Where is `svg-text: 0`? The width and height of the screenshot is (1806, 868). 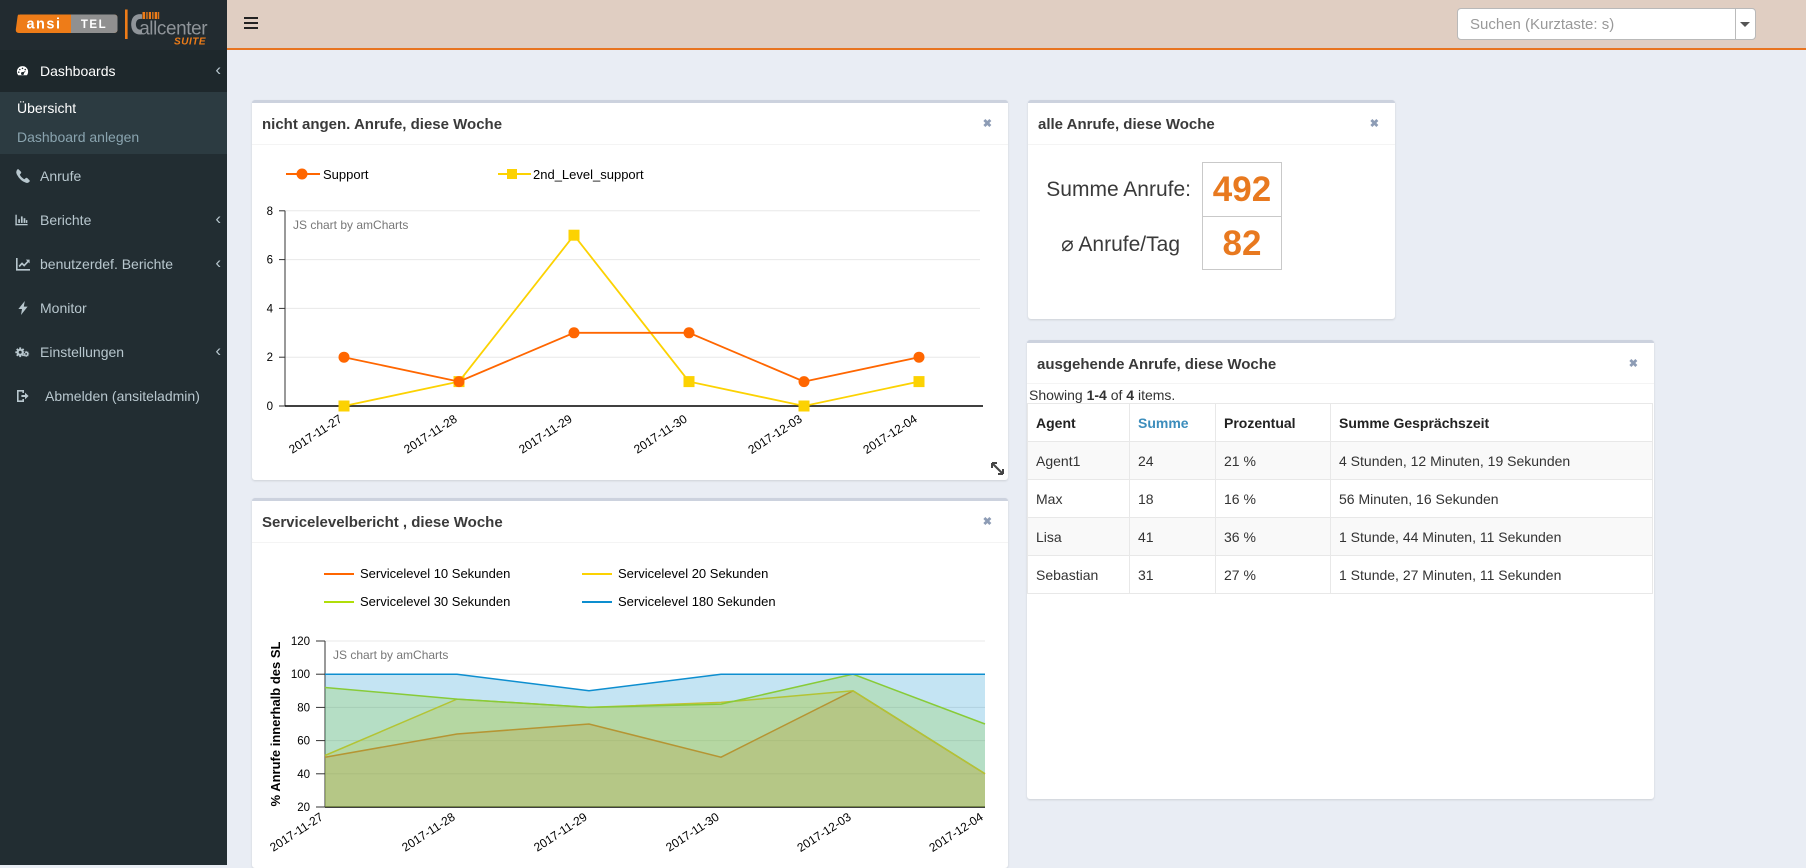 svg-text: 0 is located at coordinates (270, 407).